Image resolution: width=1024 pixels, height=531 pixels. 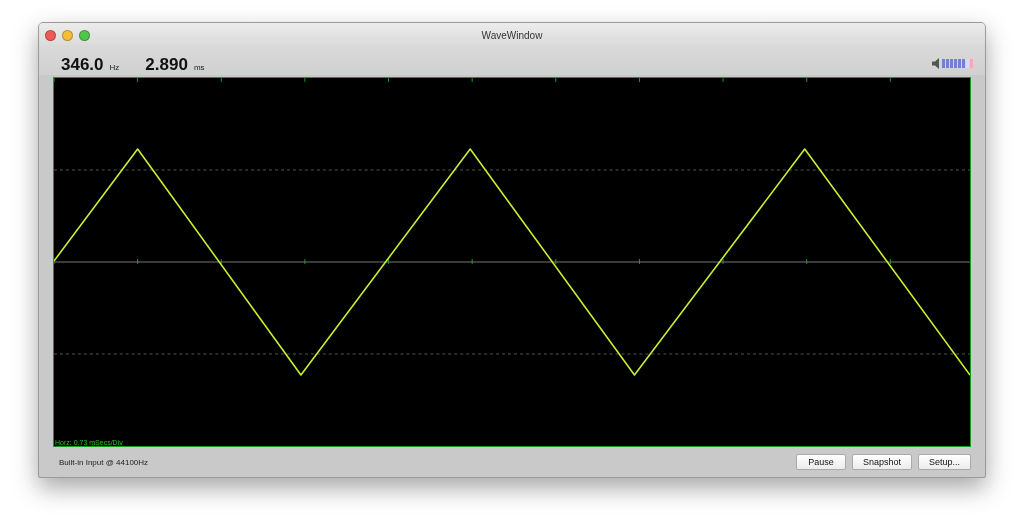 I want to click on toolbar-button: Pause, so click(x=820, y=462).